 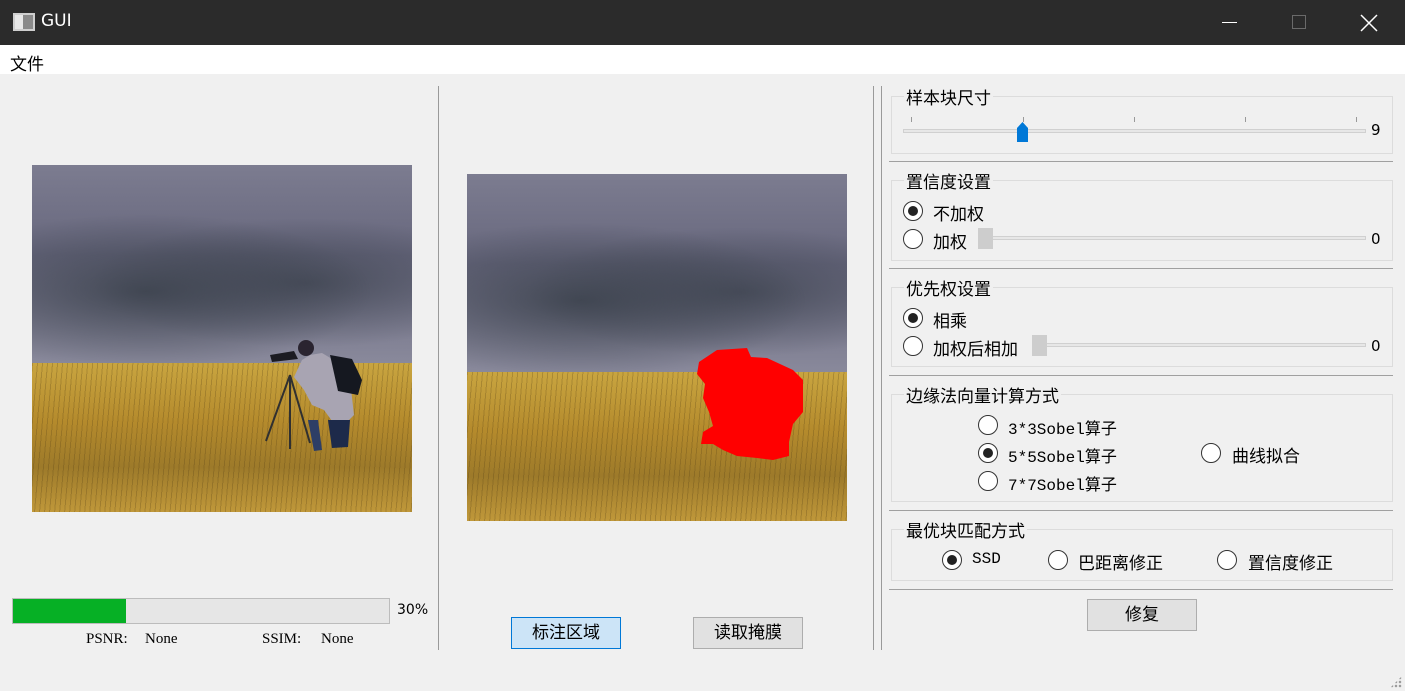 I want to click on edge-label-sobel3: 3*3Sobel算子, so click(x=1062, y=430).